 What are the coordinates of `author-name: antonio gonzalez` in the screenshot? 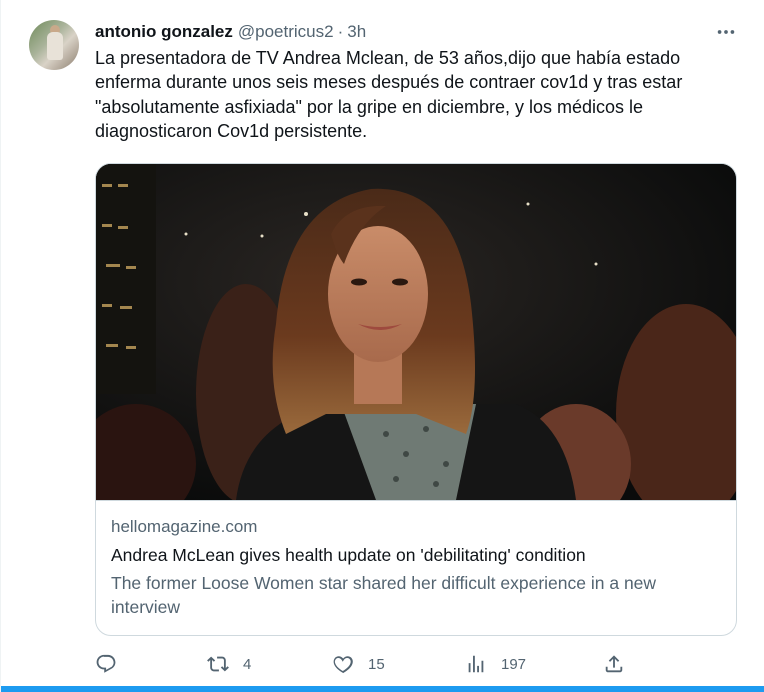 It's located at (164, 32).